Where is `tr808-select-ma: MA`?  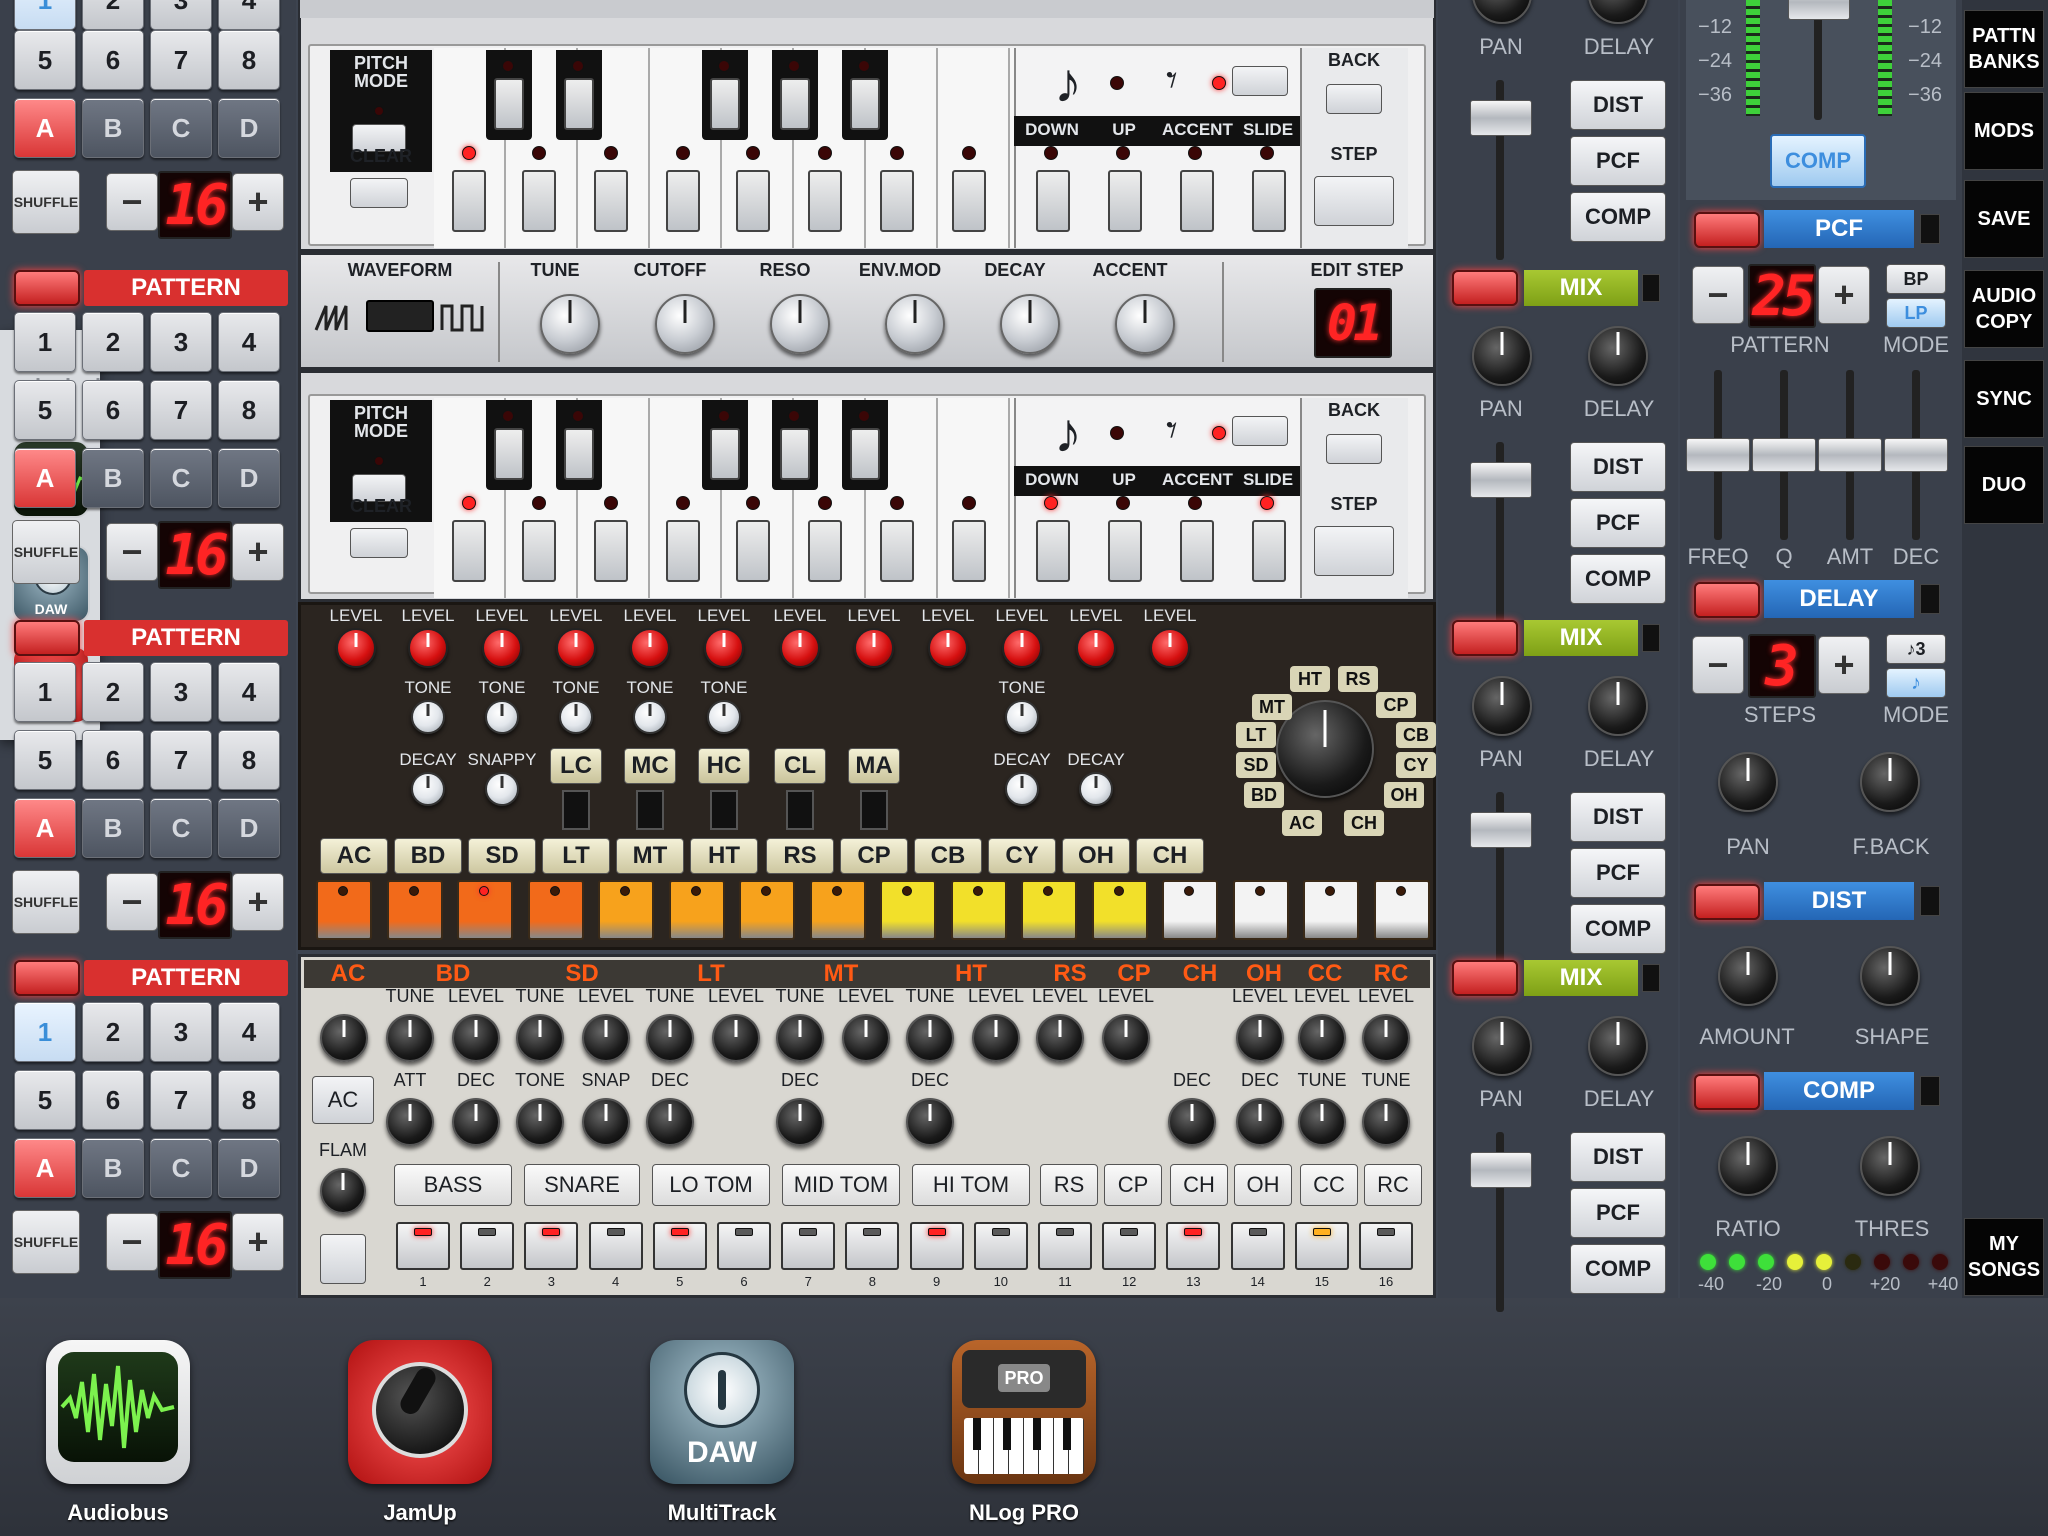 tr808-select-ma: MA is located at coordinates (874, 766).